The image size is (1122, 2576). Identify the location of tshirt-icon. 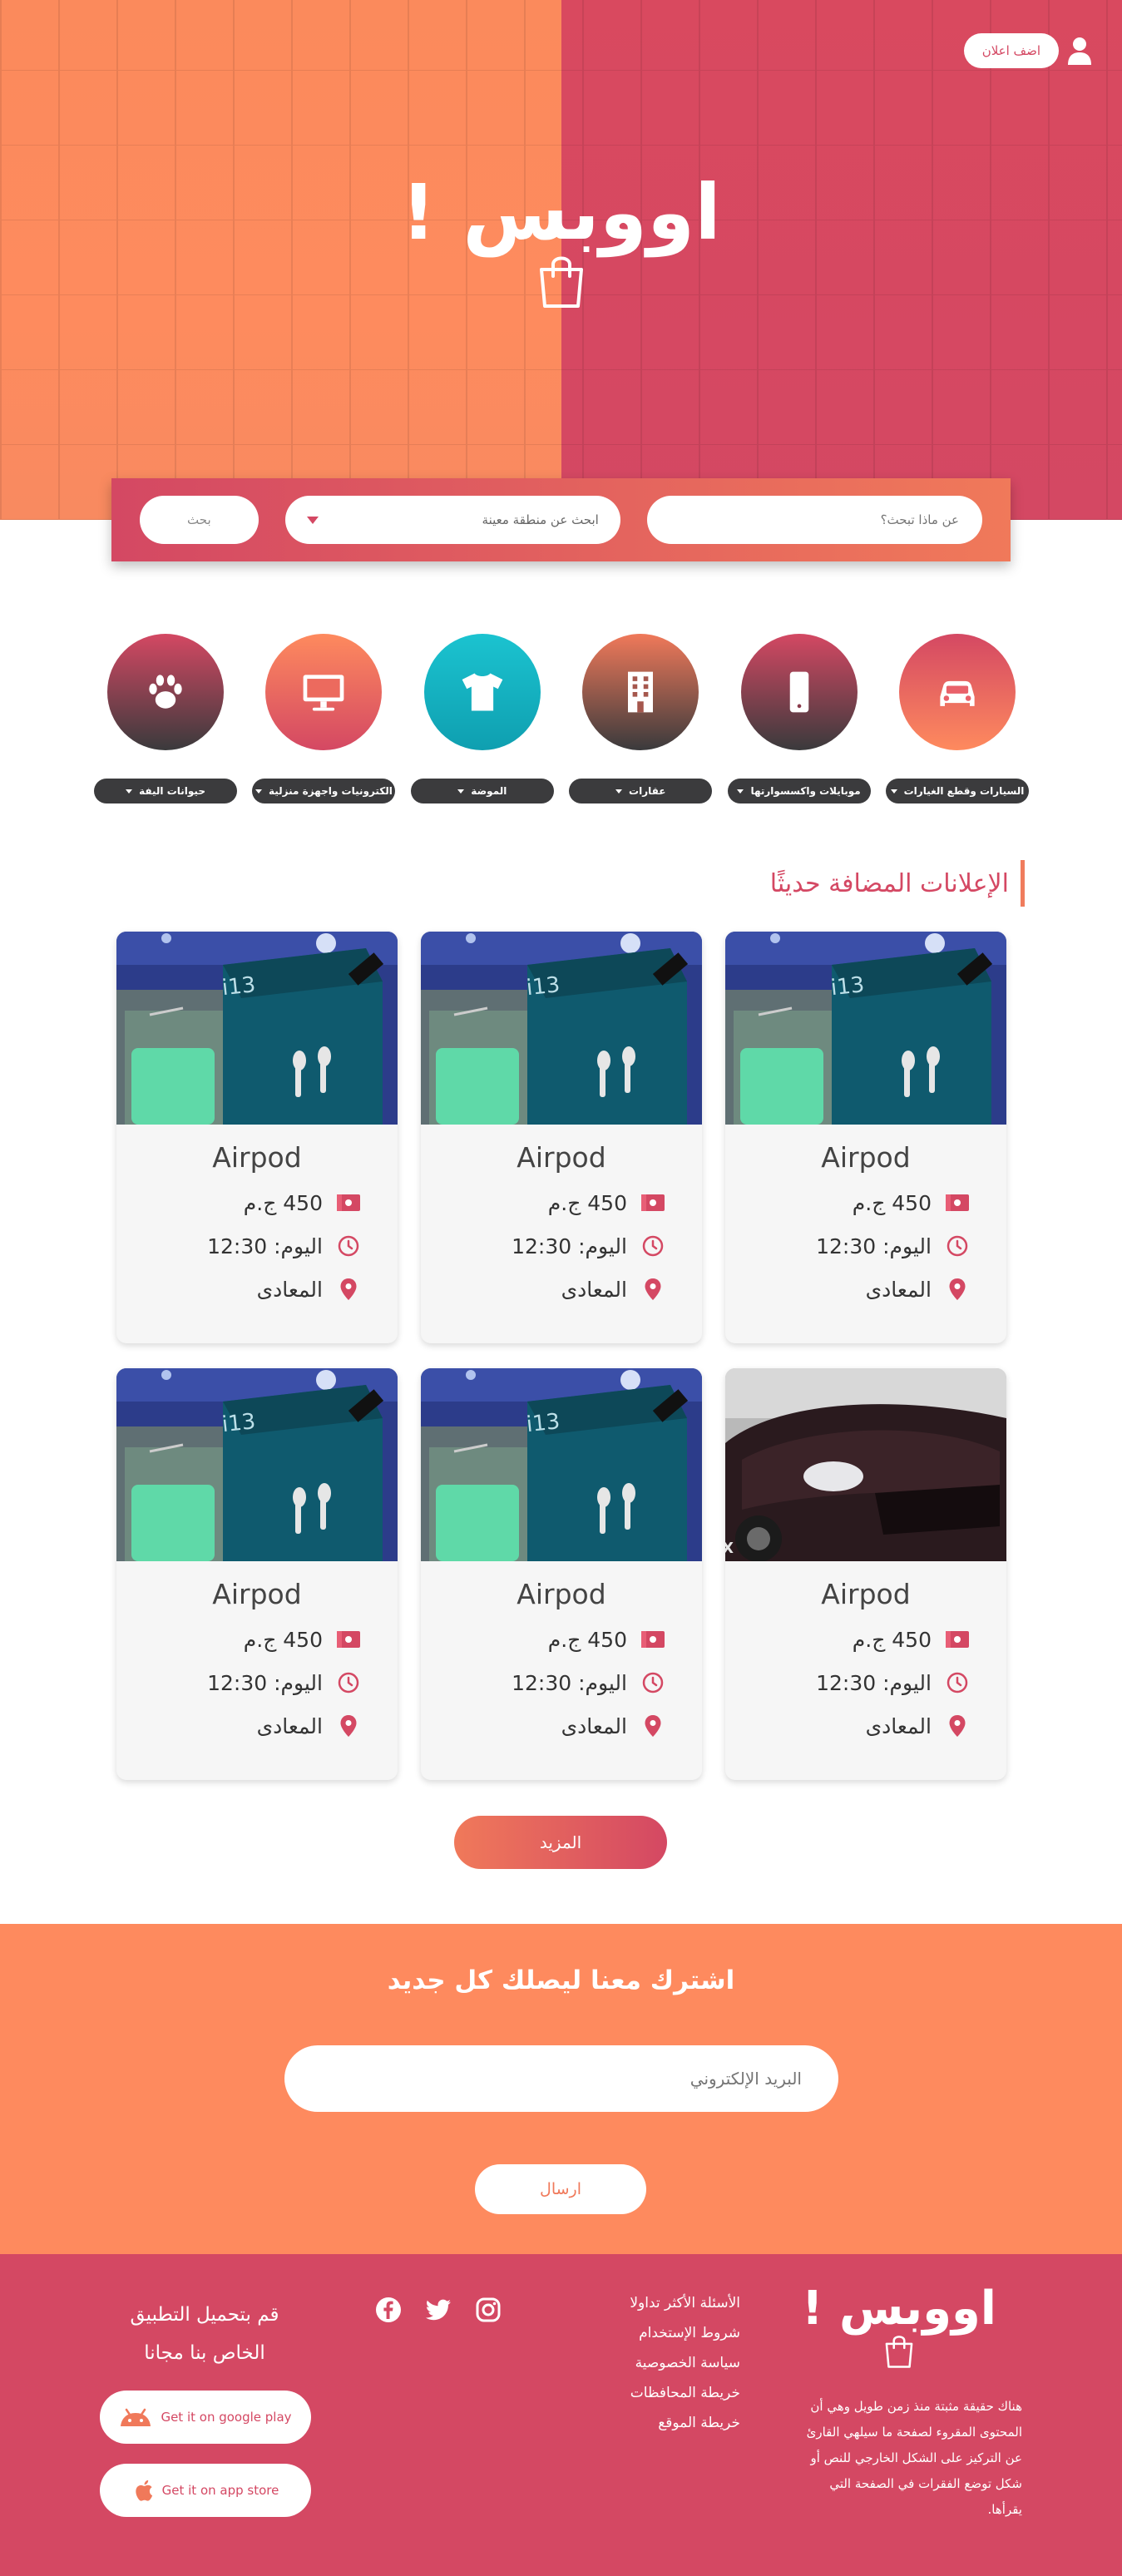
(482, 692).